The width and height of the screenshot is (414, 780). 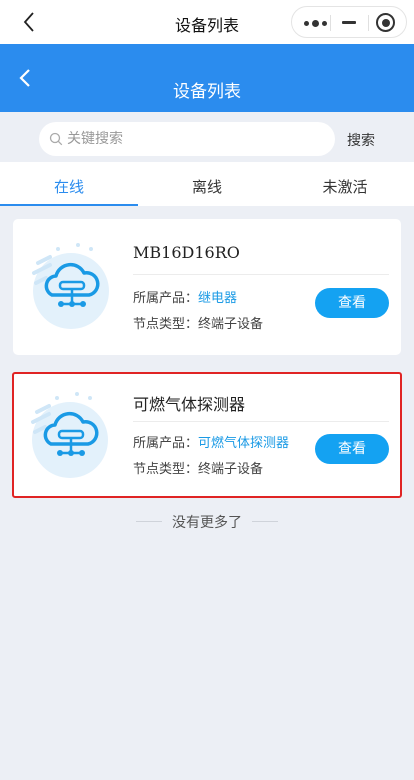 What do you see at coordinates (217, 298) in the screenshot?
I see `product-link: 继电器` at bounding box center [217, 298].